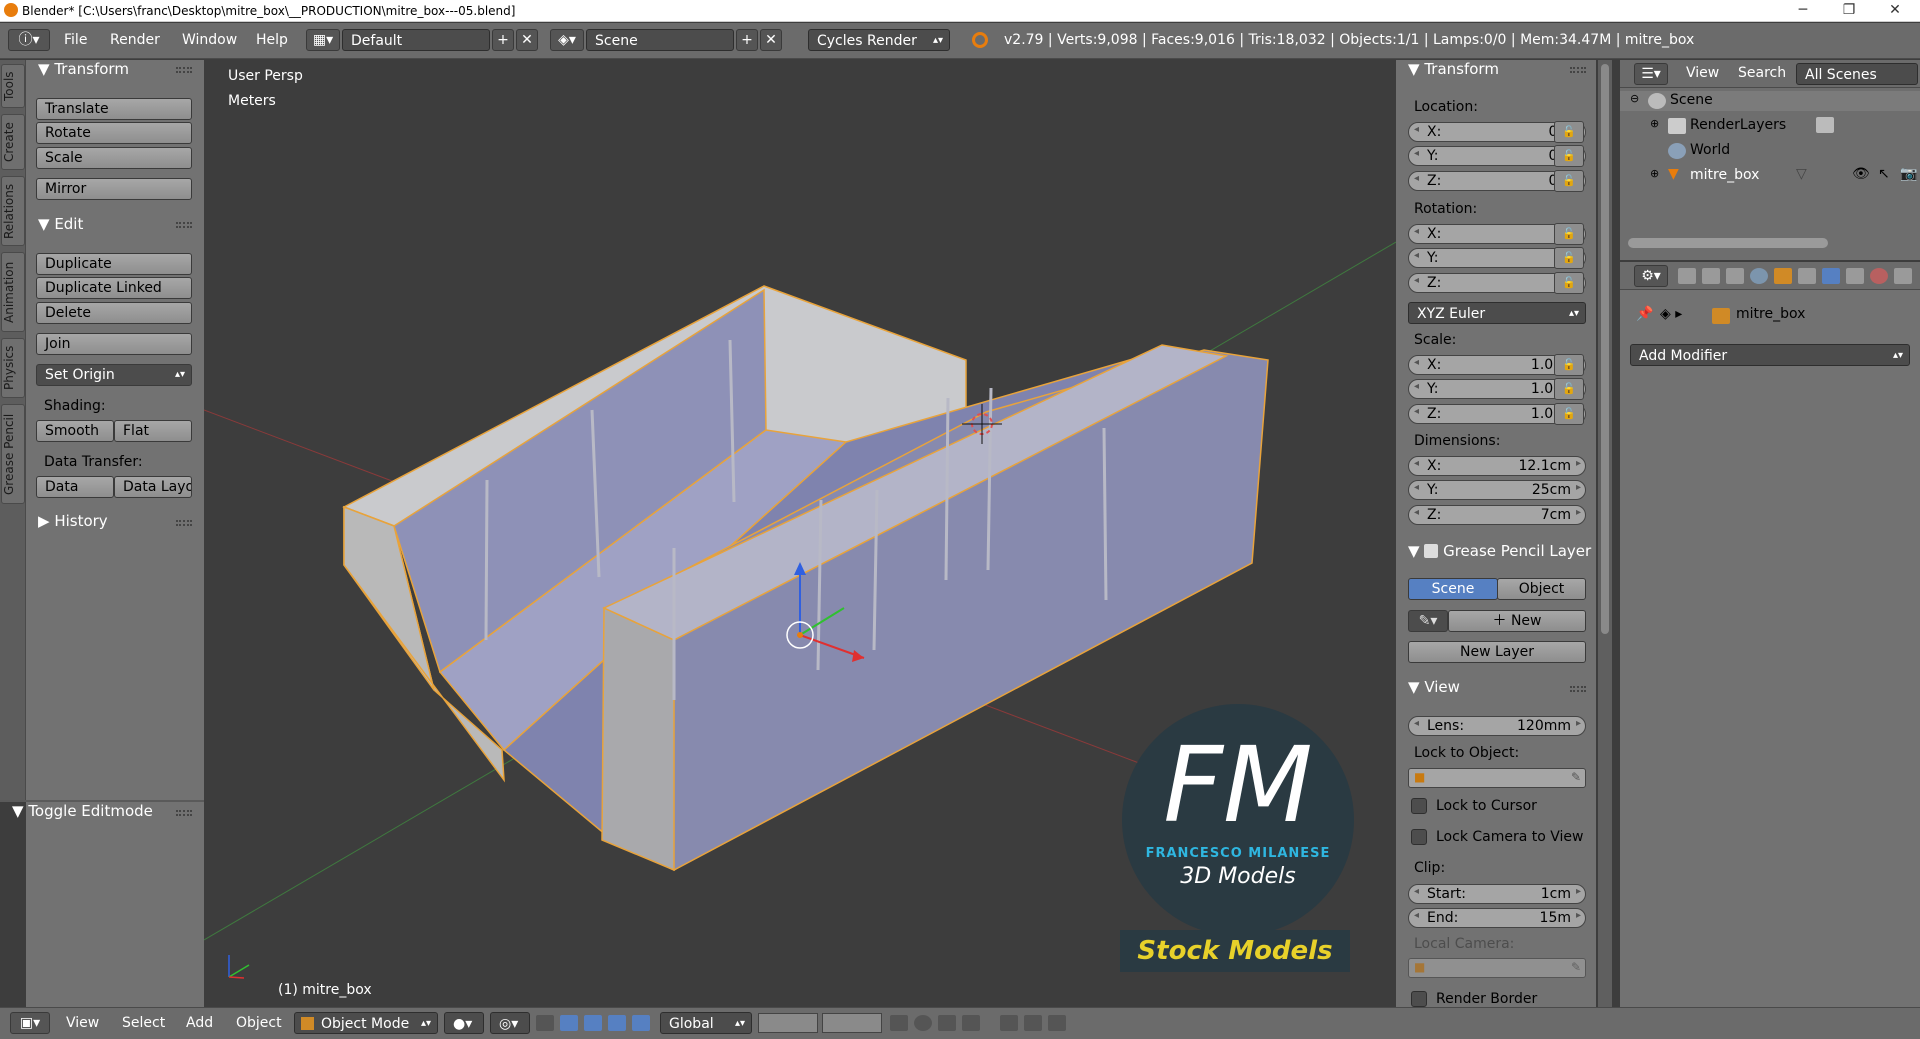 The height and width of the screenshot is (1039, 1920). What do you see at coordinates (593, 1023) in the screenshot?
I see `rotate-manipulator-icon` at bounding box center [593, 1023].